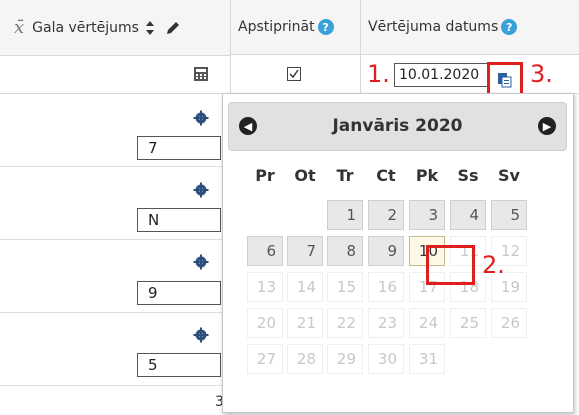 This screenshot has height=415, width=579. What do you see at coordinates (179, 293) in the screenshot?
I see `grade-input: 9` at bounding box center [179, 293].